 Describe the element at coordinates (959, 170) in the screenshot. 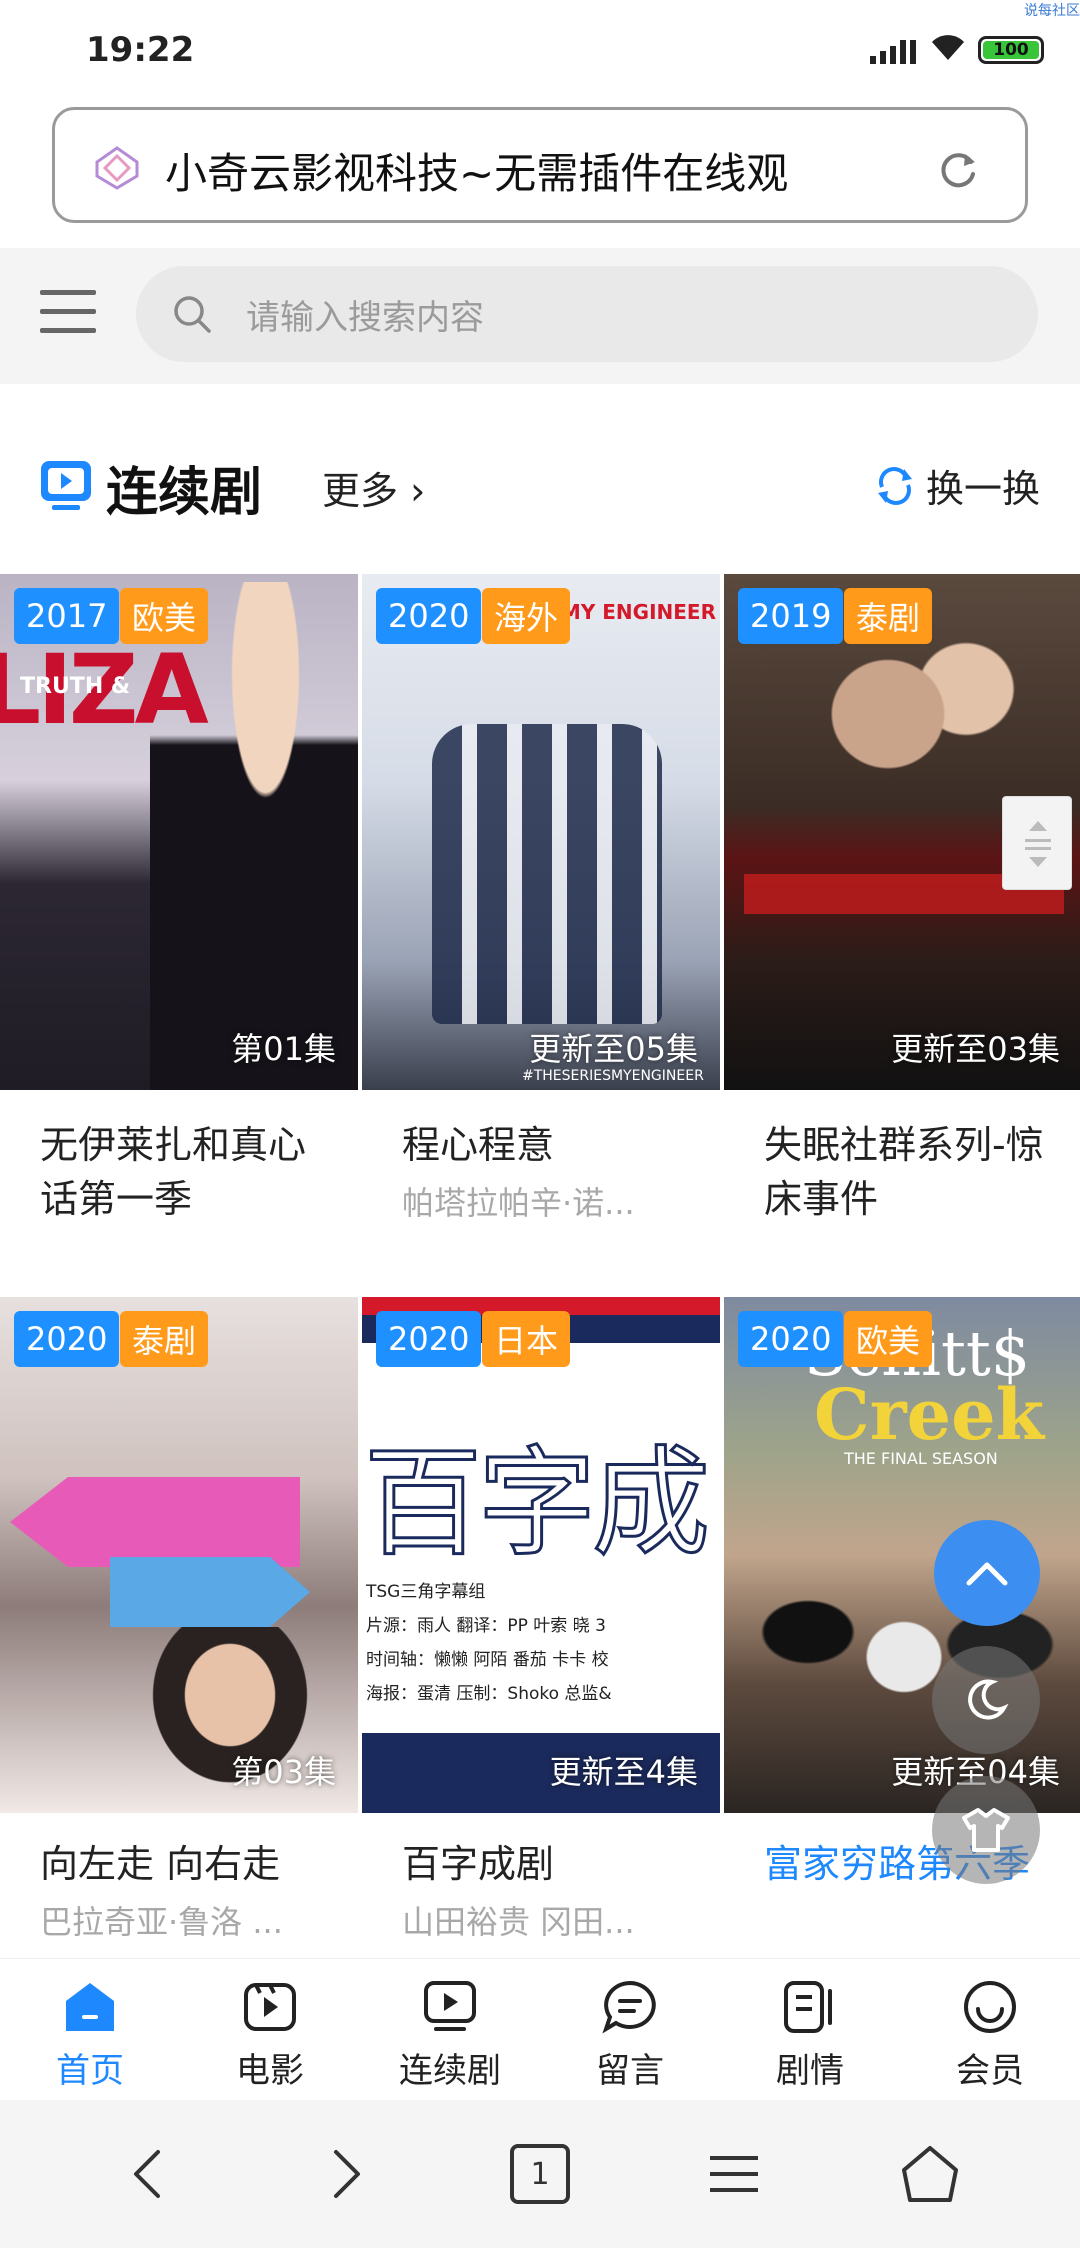

I see `refresh-icon` at that location.